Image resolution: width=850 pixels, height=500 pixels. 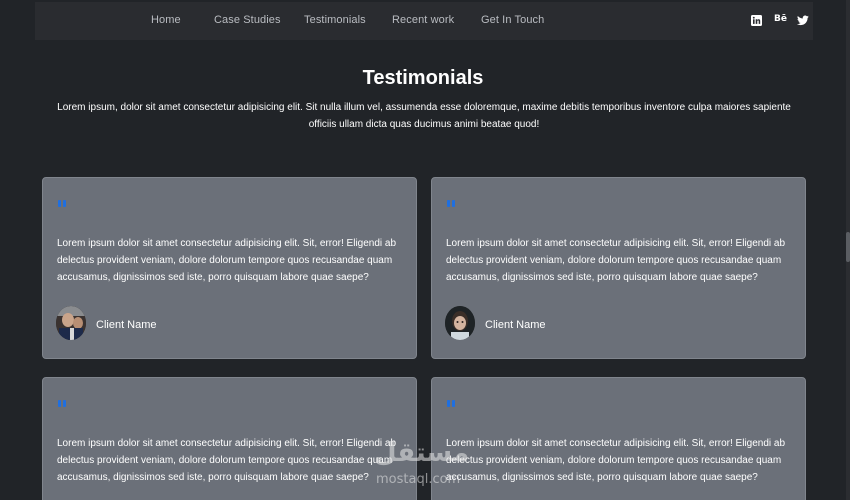 What do you see at coordinates (422, 453) in the screenshot?
I see `watermark-arabic: مستقل` at bounding box center [422, 453].